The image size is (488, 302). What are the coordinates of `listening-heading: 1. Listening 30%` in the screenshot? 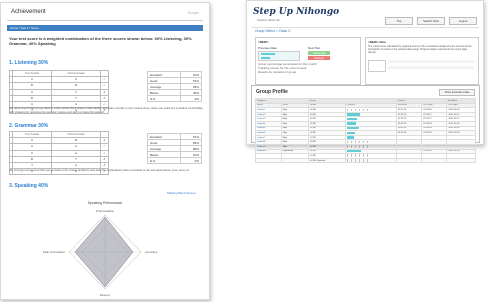 It's located at (29, 63).